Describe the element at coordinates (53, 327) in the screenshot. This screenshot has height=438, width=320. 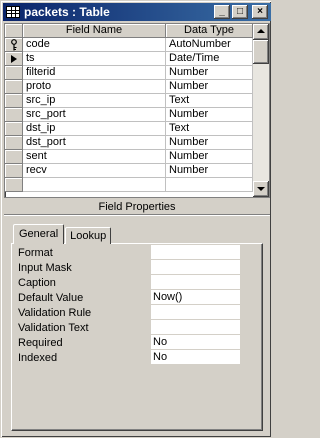
I see `property-label: Validation Text` at that location.